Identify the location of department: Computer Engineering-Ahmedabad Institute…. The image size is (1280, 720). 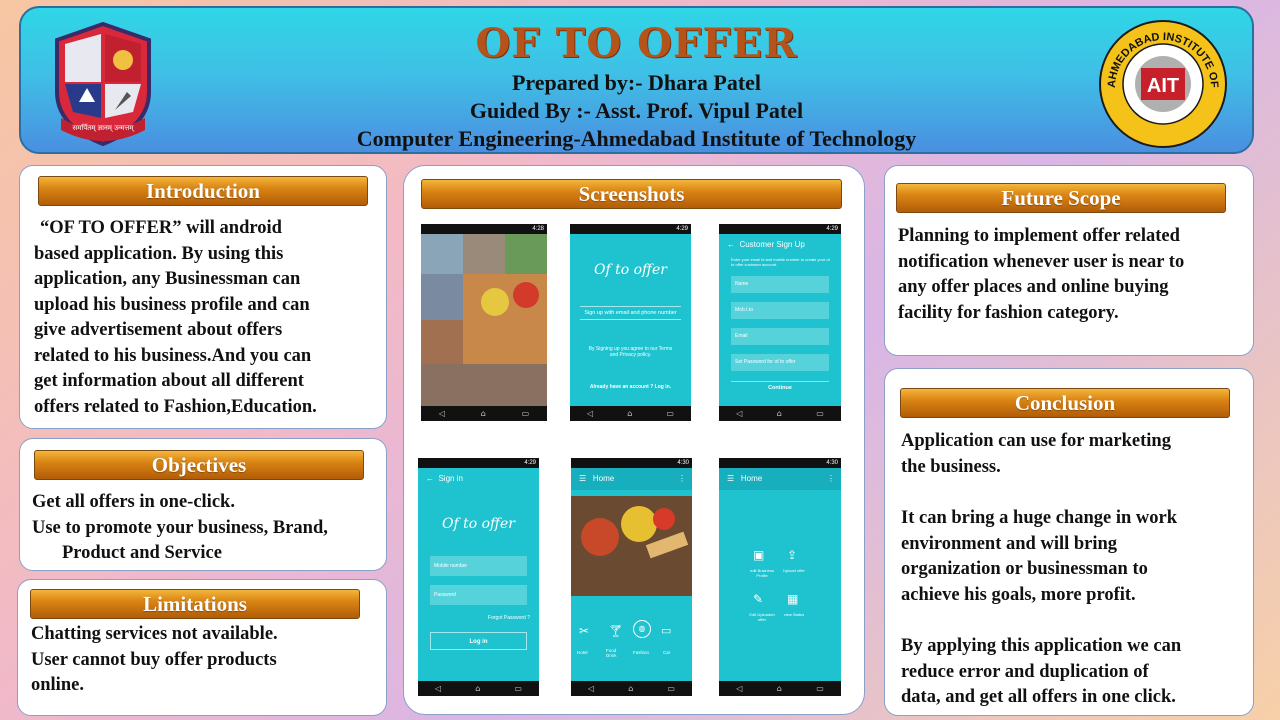
(636, 138).